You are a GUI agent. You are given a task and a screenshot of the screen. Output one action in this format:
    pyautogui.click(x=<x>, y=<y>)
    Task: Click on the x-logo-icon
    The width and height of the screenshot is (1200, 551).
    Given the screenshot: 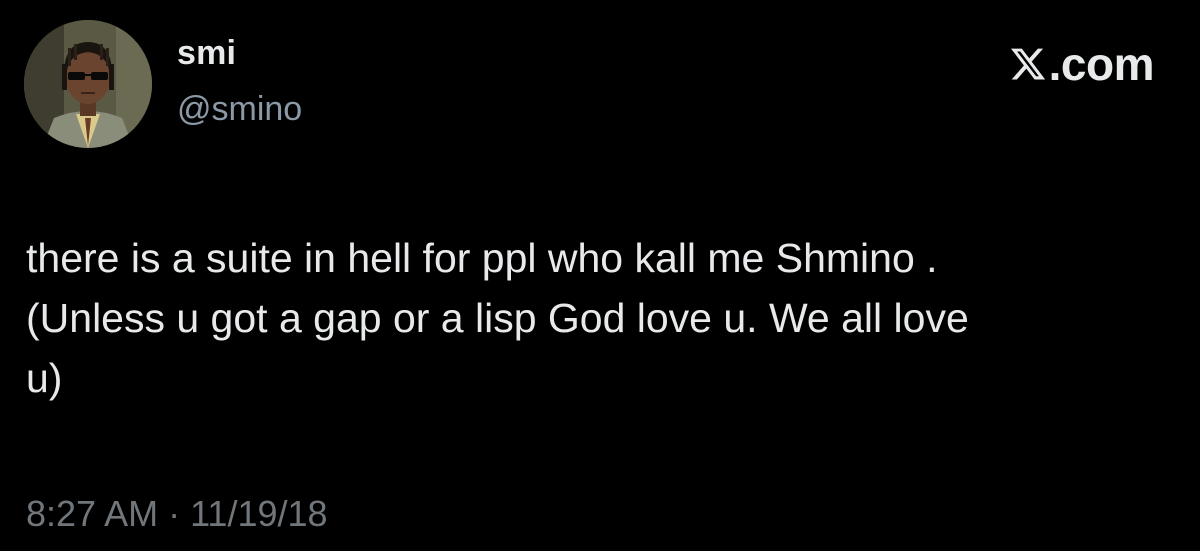 What is the action you would take?
    pyautogui.click(x=1027, y=64)
    